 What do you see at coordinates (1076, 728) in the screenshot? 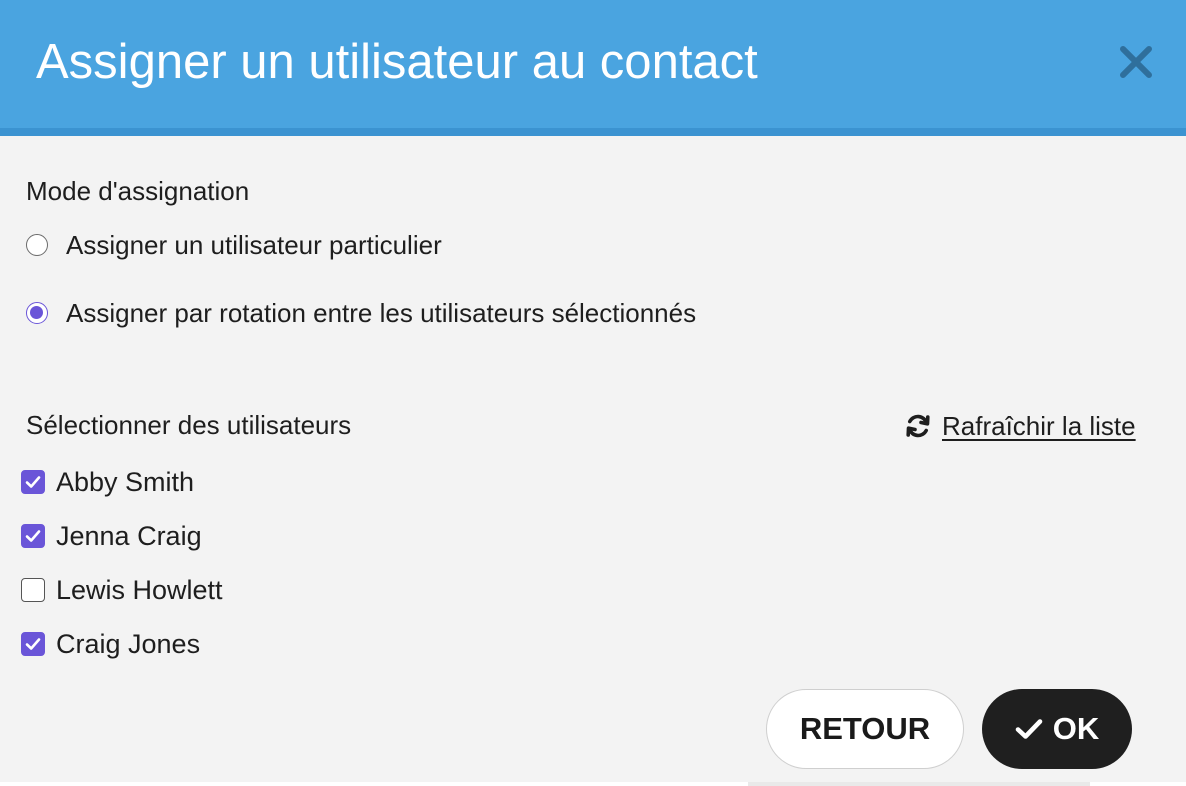
I see `ok-button-label: OK` at bounding box center [1076, 728].